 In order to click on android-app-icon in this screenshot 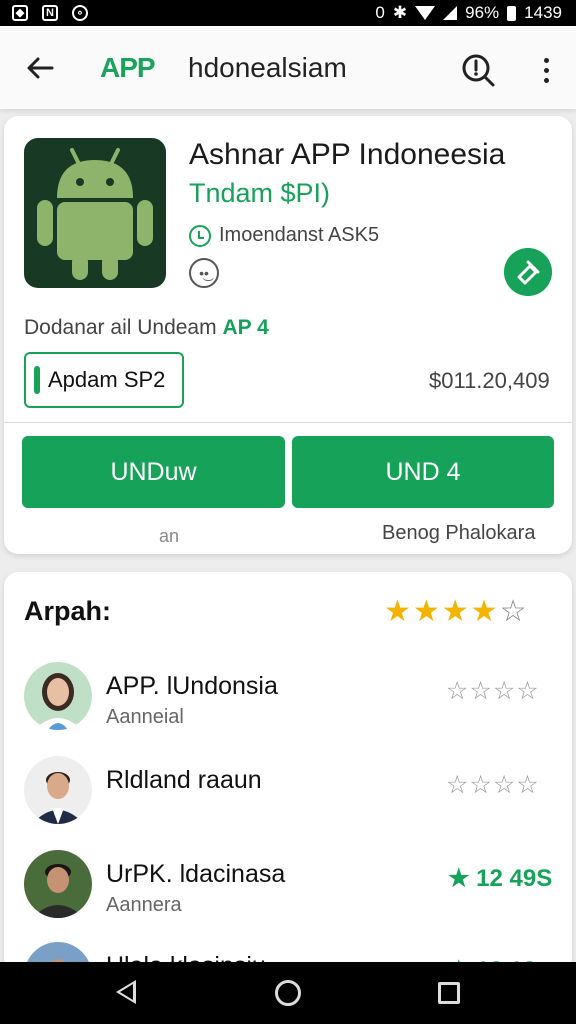, I will do `click(95, 213)`.